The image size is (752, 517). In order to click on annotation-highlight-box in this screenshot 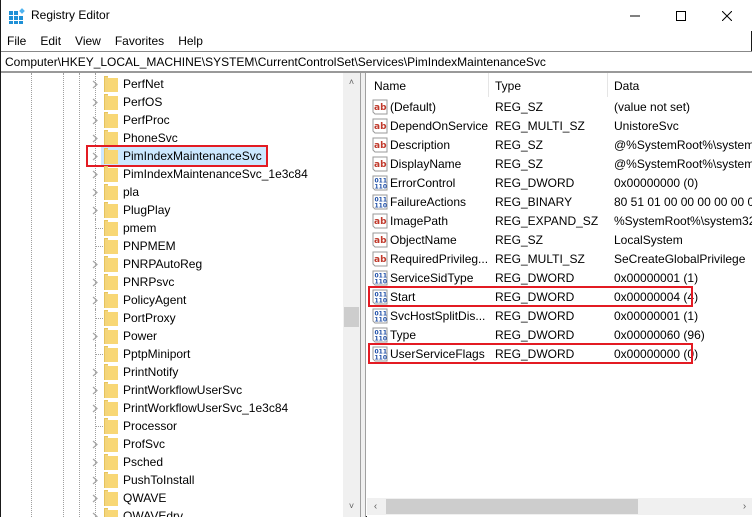, I will do `click(530, 353)`.